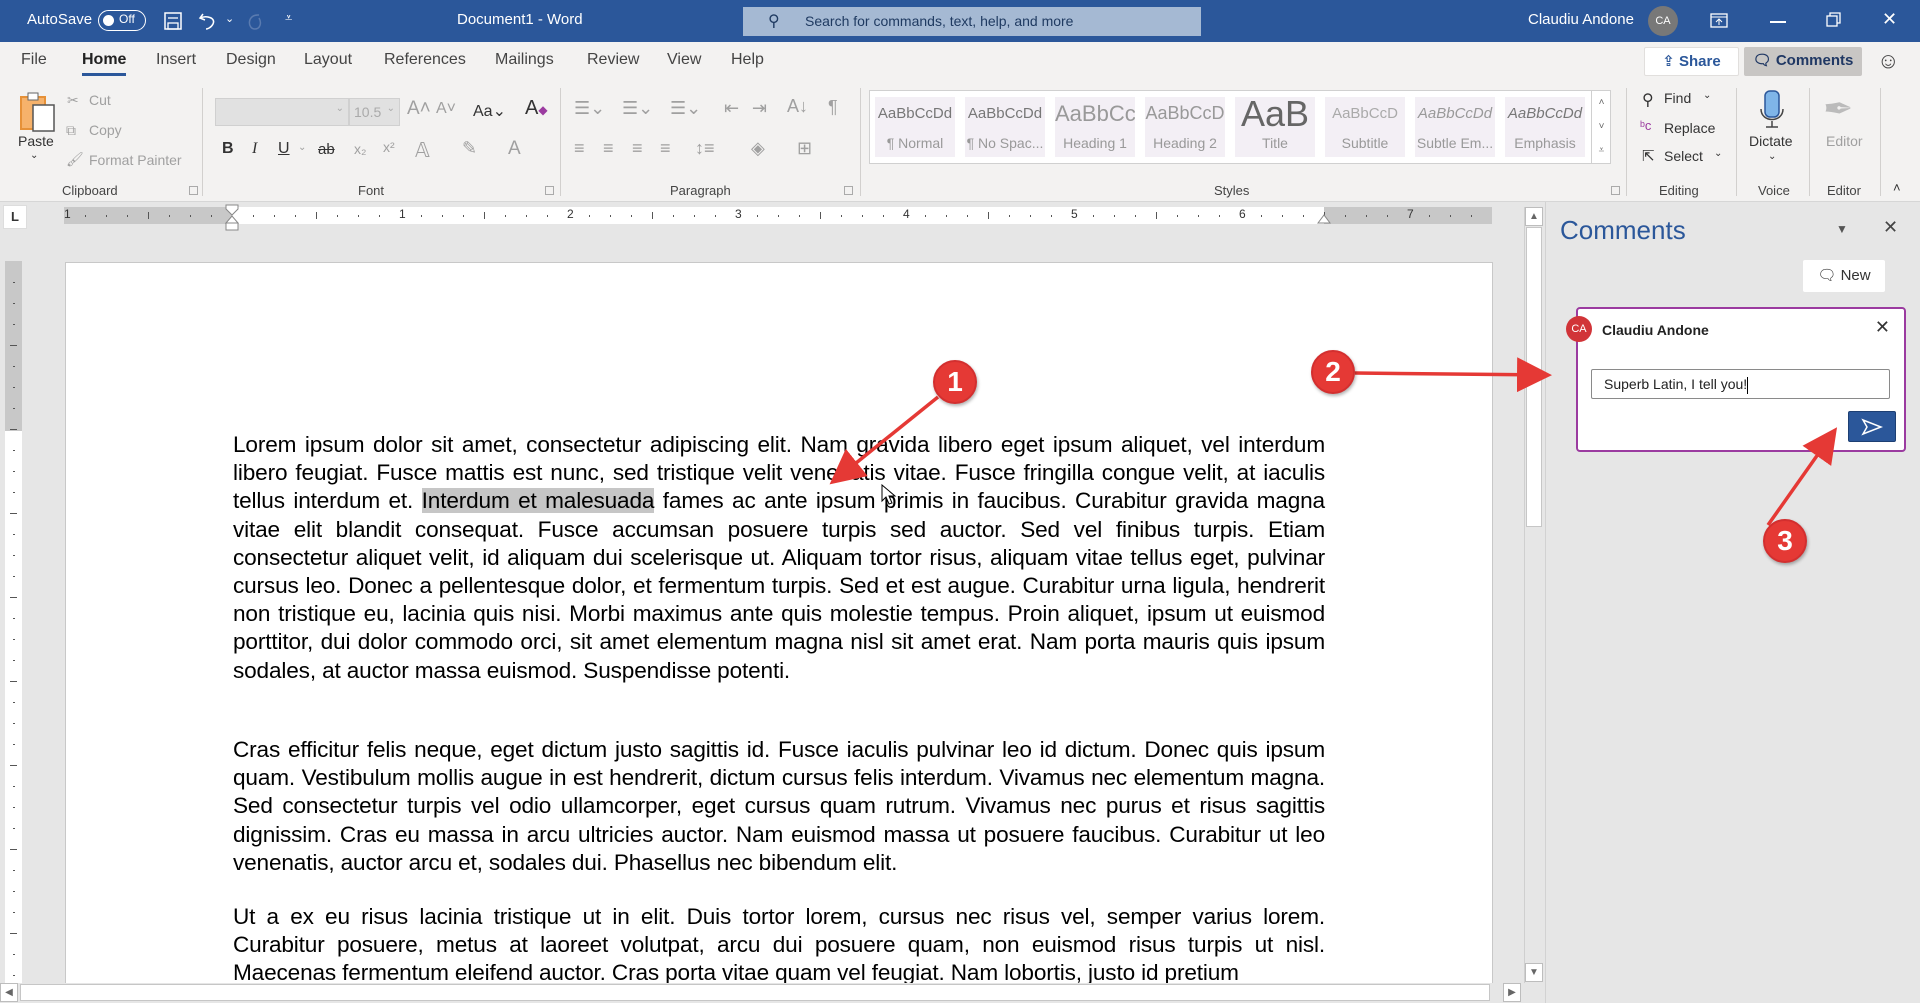  Describe the element at coordinates (282, 112) in the screenshot. I see `font-name-select: ⌄` at that location.